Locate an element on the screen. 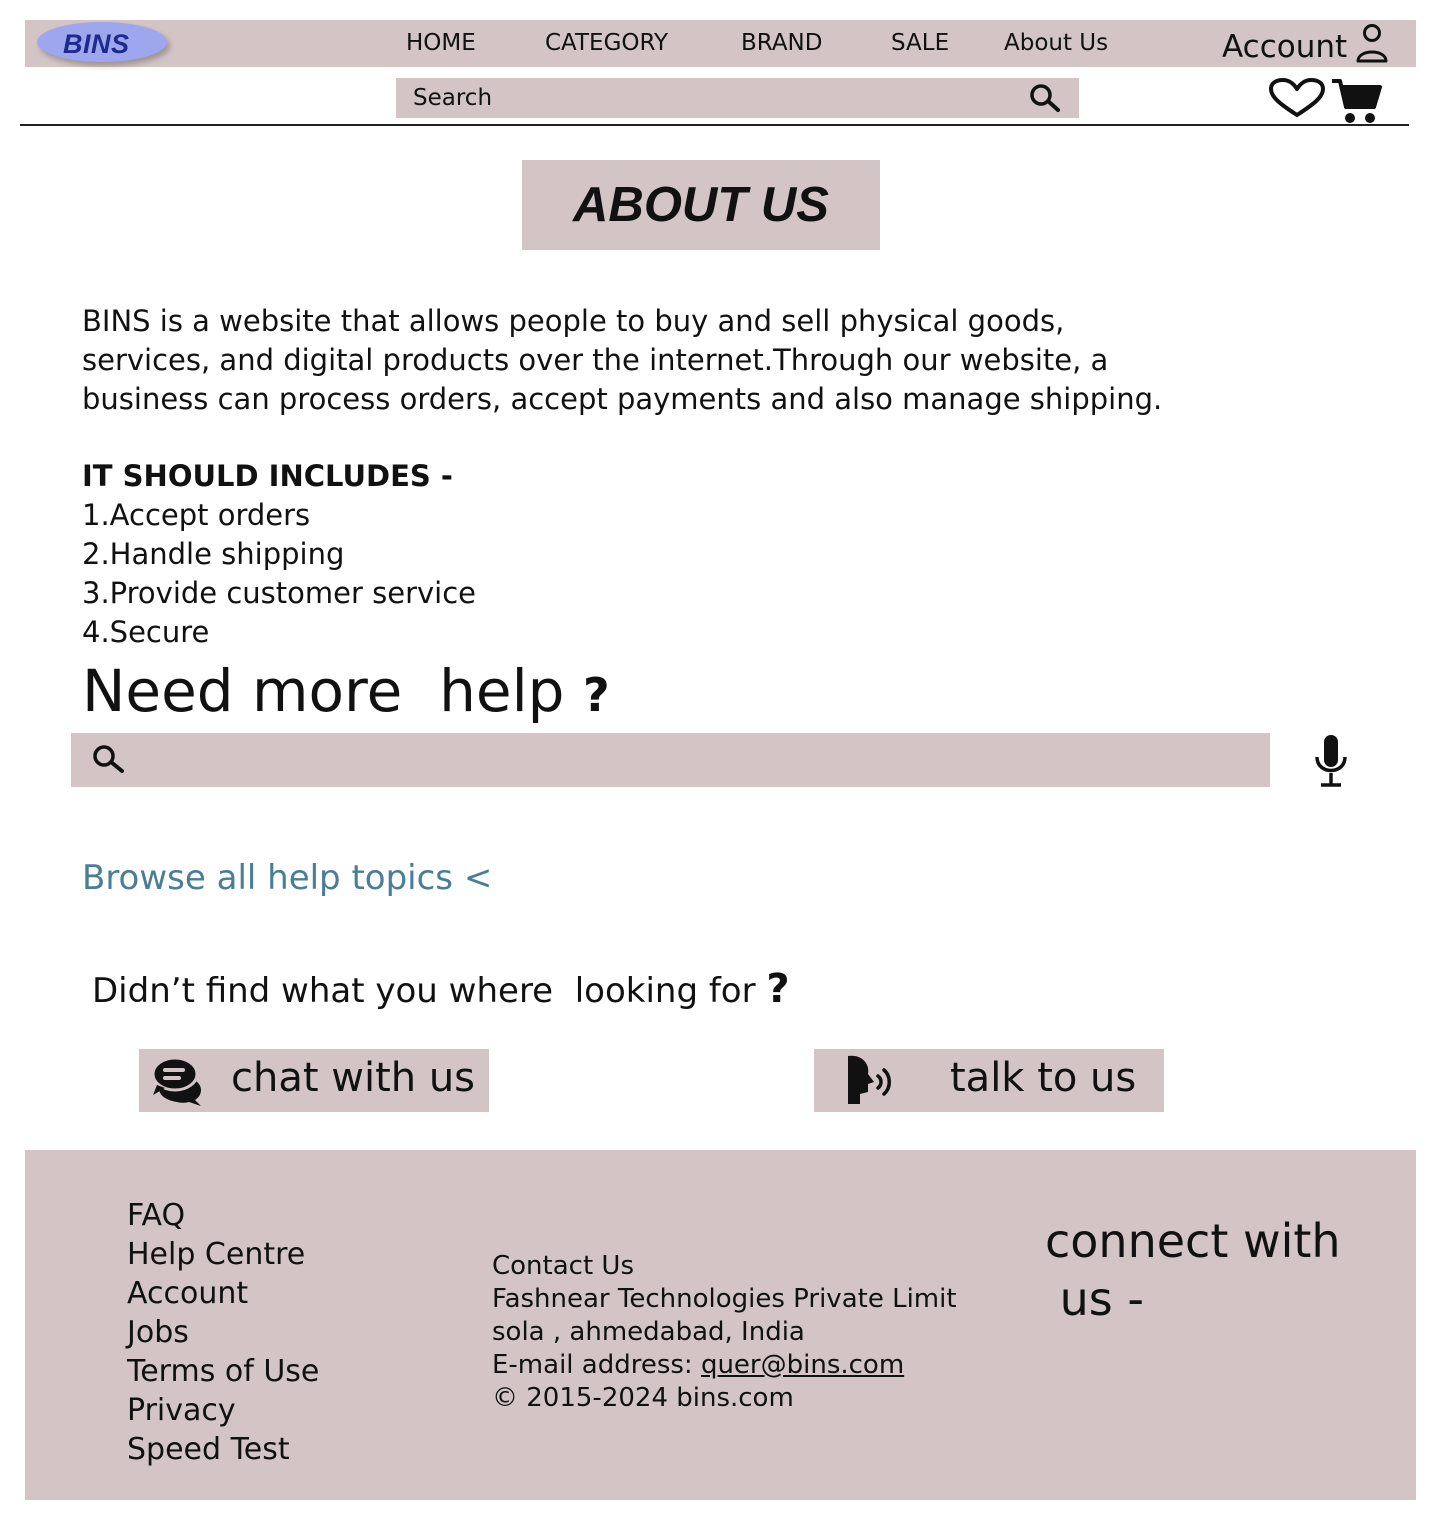 The height and width of the screenshot is (1520, 1433). includes-heading: IT SHOULD INCLUDES - is located at coordinates (267, 476).